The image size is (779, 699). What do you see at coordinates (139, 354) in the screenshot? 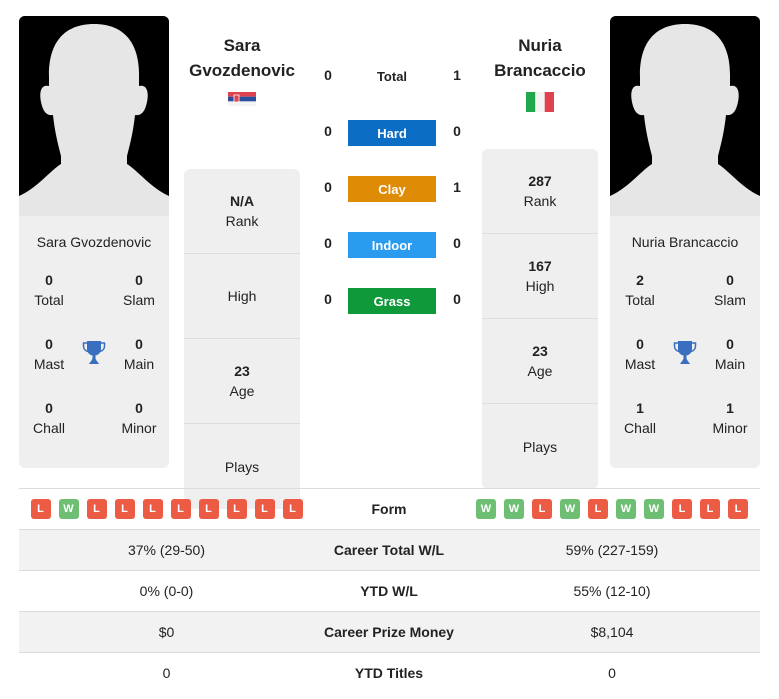
I see `player1-titles-main: 0 Main` at bounding box center [139, 354].